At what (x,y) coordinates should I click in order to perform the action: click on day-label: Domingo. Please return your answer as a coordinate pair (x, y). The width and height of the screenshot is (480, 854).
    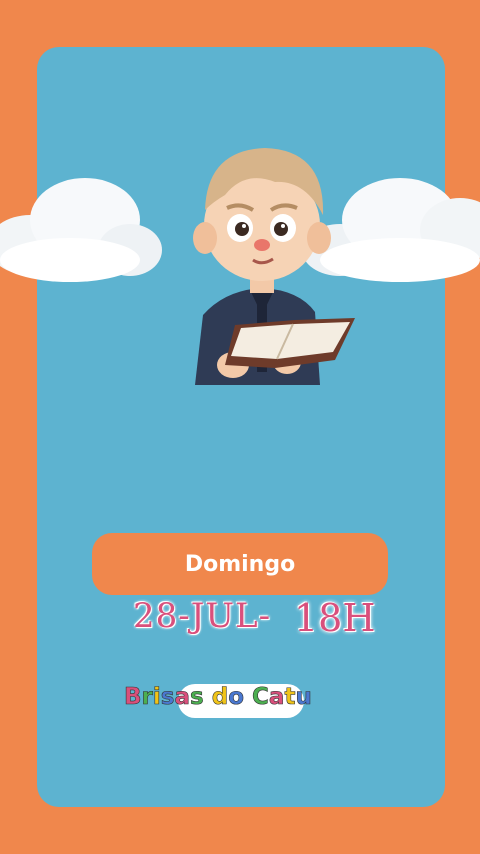
    Looking at the image, I should click on (240, 564).